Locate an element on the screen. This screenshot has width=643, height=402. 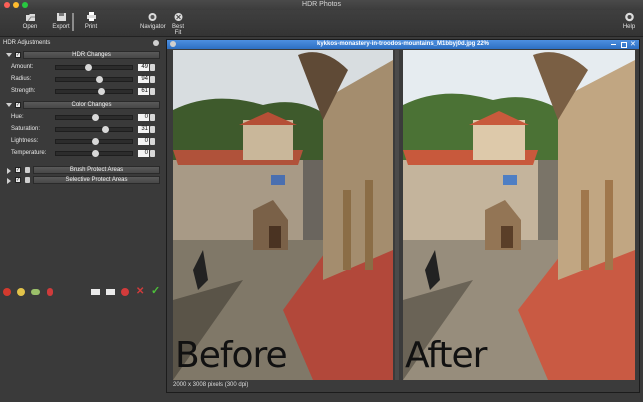
selective-protect-checkbox: ✓ is located at coordinates (18, 180).